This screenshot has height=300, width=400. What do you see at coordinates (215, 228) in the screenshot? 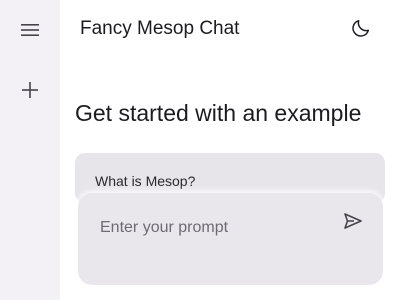
I see `prompt-input` at bounding box center [215, 228].